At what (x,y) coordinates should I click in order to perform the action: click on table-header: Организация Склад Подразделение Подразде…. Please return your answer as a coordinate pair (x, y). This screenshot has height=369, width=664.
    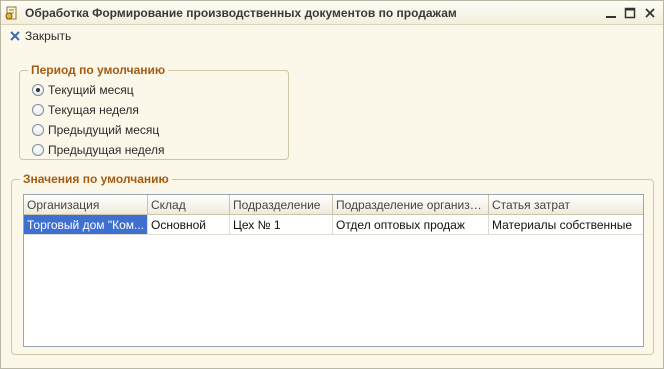
    Looking at the image, I should click on (333, 205).